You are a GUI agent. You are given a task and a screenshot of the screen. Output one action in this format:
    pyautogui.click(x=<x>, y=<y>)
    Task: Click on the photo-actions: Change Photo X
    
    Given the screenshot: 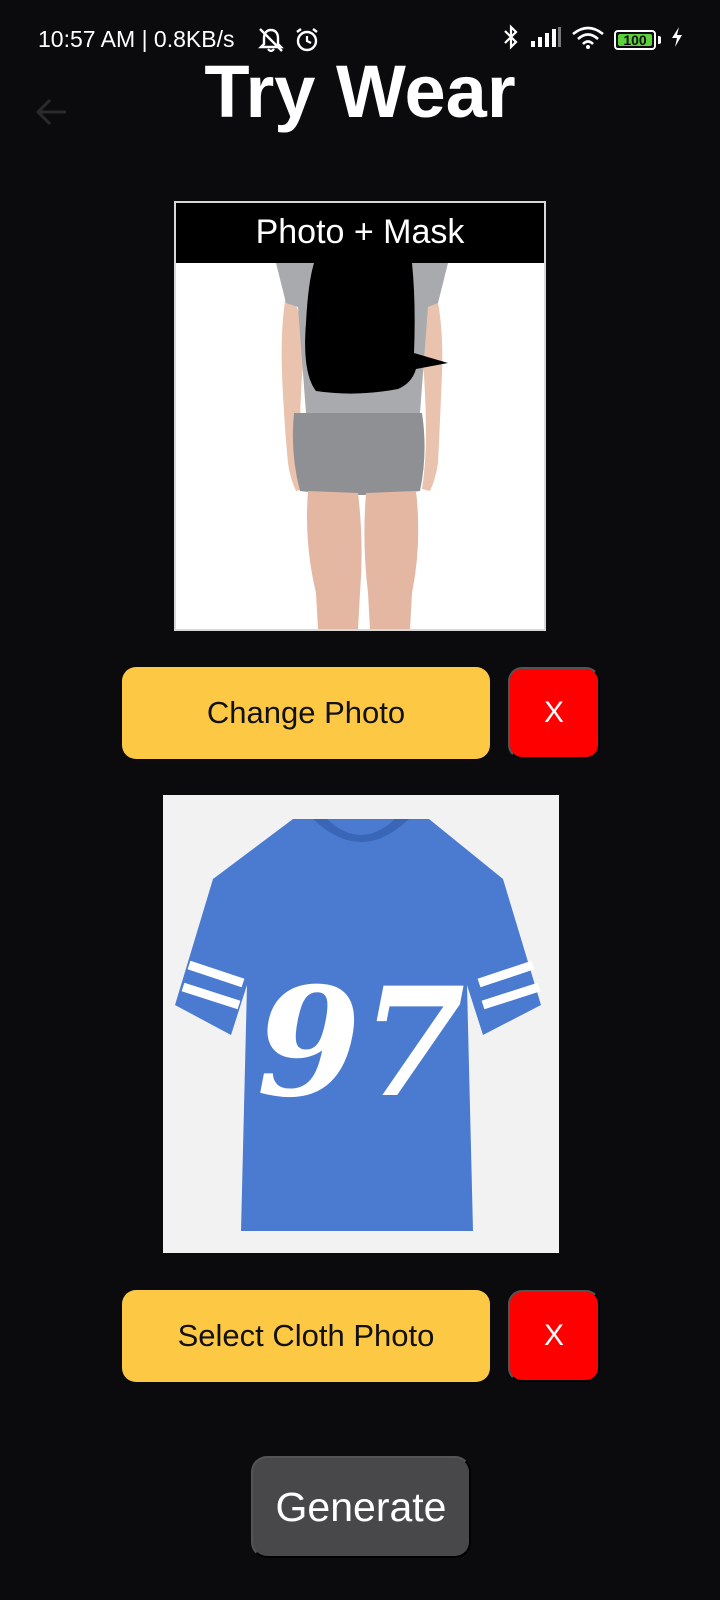 What is the action you would take?
    pyautogui.click(x=361, y=713)
    